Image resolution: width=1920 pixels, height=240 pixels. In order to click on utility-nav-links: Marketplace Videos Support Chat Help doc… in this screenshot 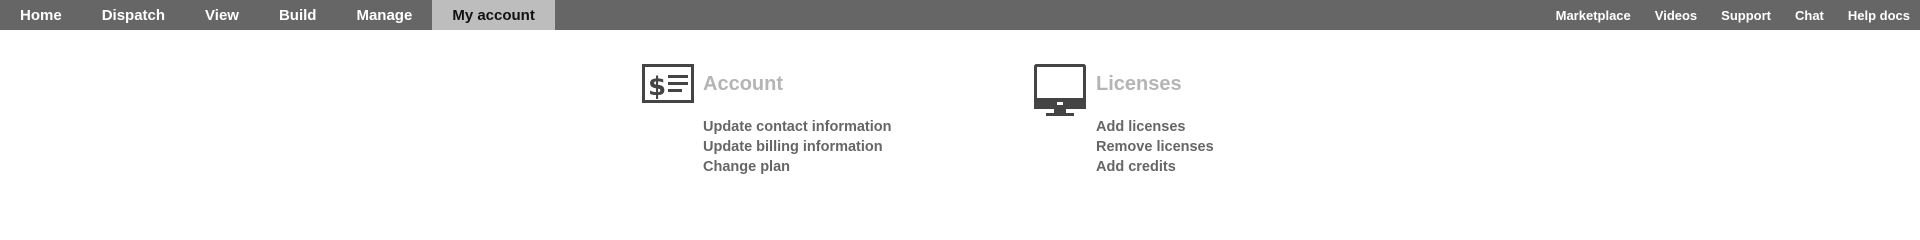, I will do `click(1732, 15)`.